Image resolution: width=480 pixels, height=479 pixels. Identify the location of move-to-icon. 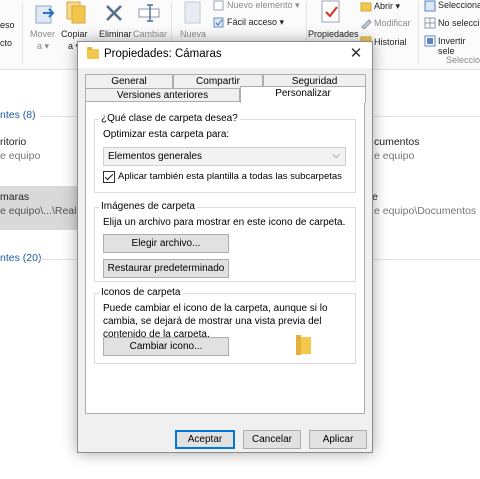
(45, 14).